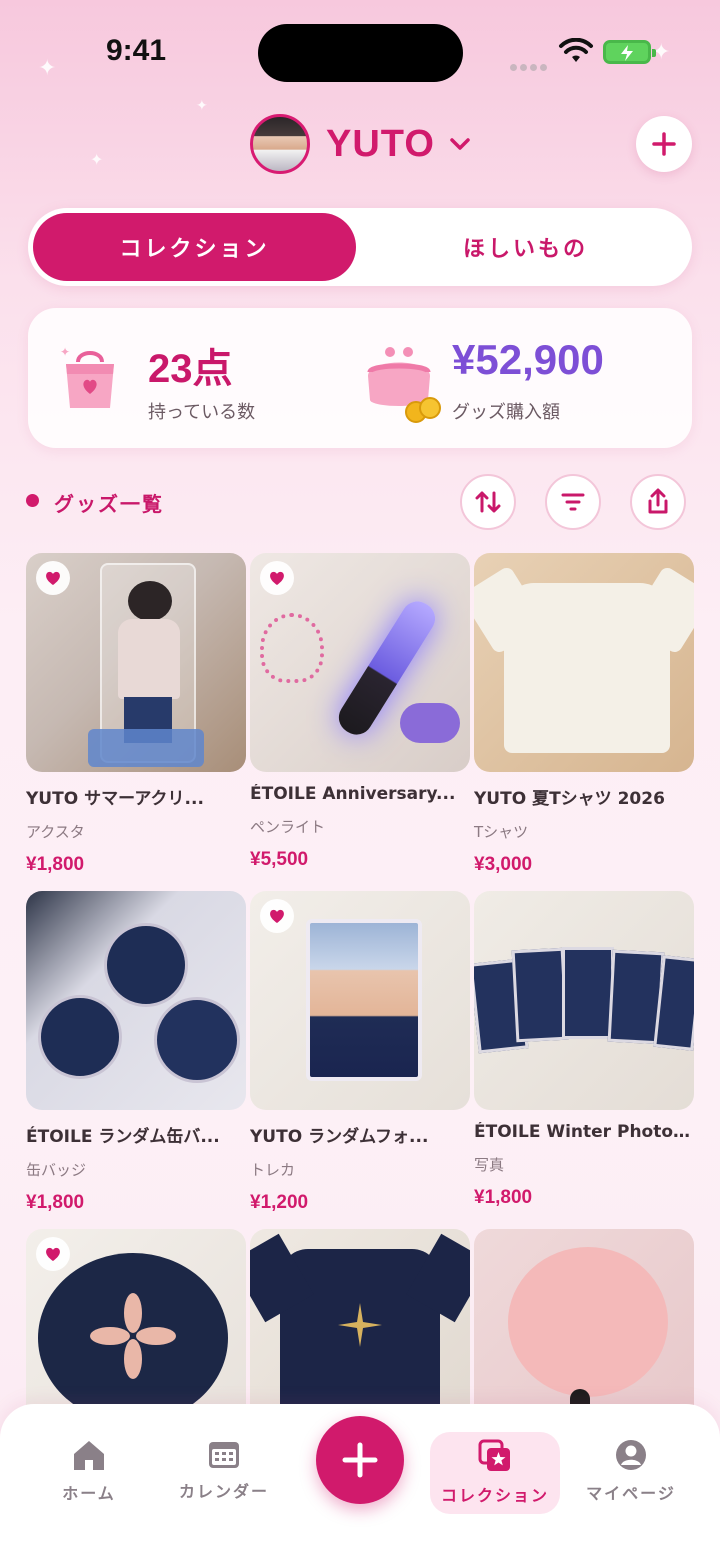 The width and height of the screenshot is (720, 1564). I want to click on purchase-amount-value: ¥52,900, so click(528, 359).